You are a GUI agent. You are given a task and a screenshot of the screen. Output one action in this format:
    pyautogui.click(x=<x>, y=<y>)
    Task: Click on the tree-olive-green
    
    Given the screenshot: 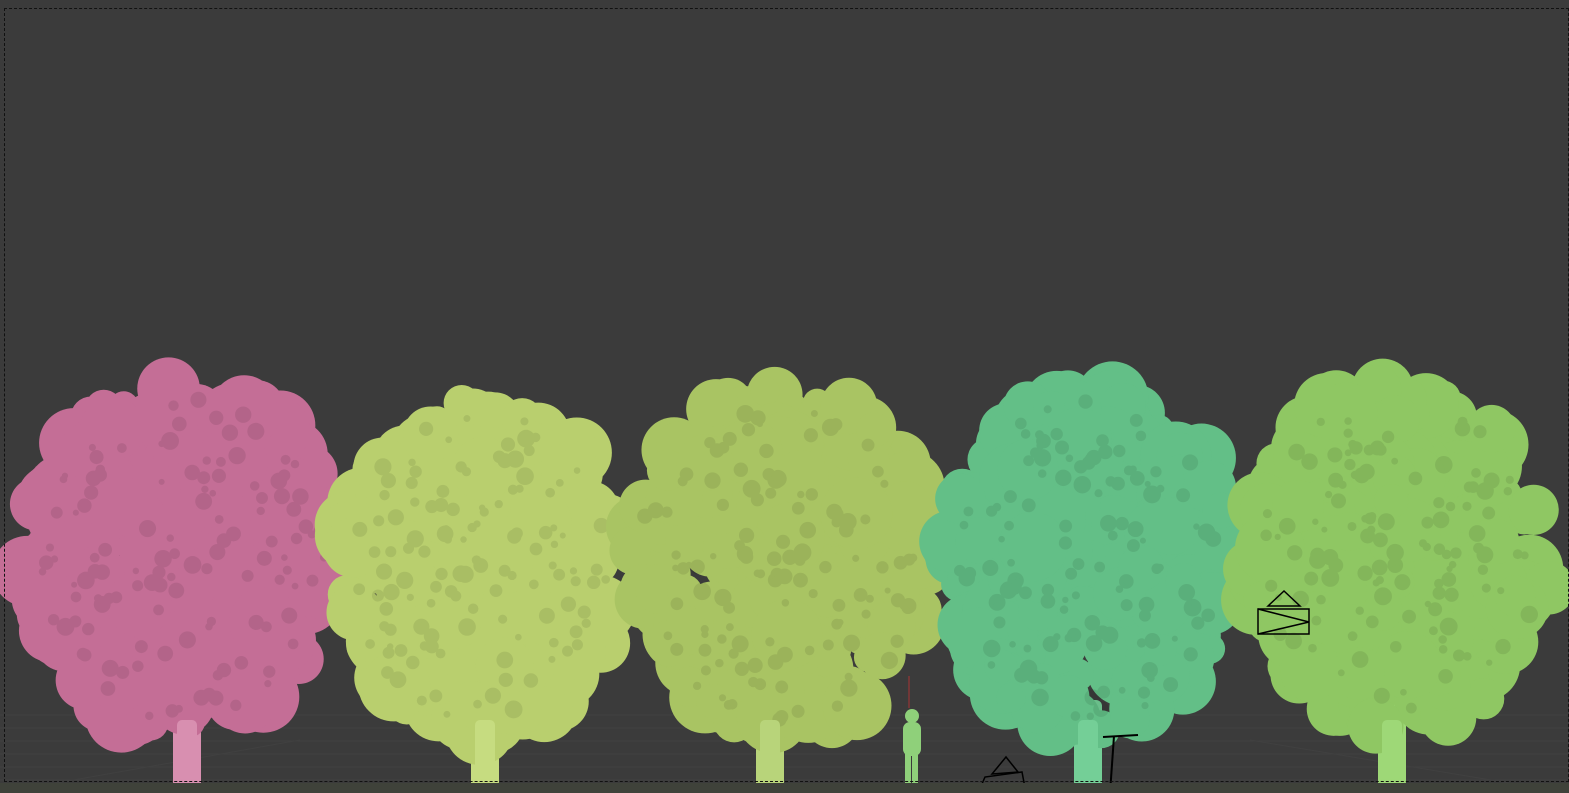 What is the action you would take?
    pyautogui.click(x=778, y=577)
    